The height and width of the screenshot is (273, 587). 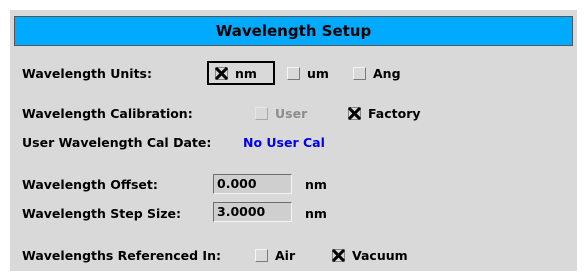 I want to click on reference-air-checkbox: Air, so click(x=275, y=255).